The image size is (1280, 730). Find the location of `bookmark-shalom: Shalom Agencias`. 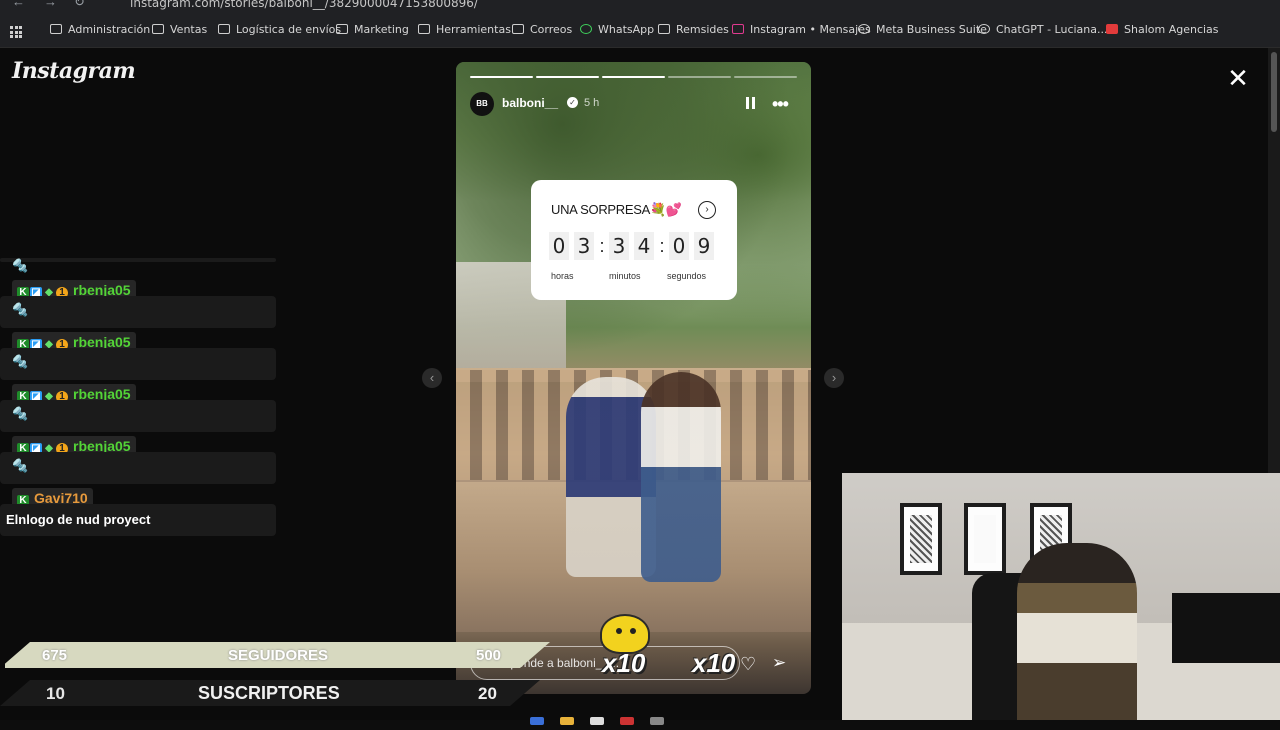

bookmark-shalom: Shalom Agencias is located at coordinates (1162, 29).